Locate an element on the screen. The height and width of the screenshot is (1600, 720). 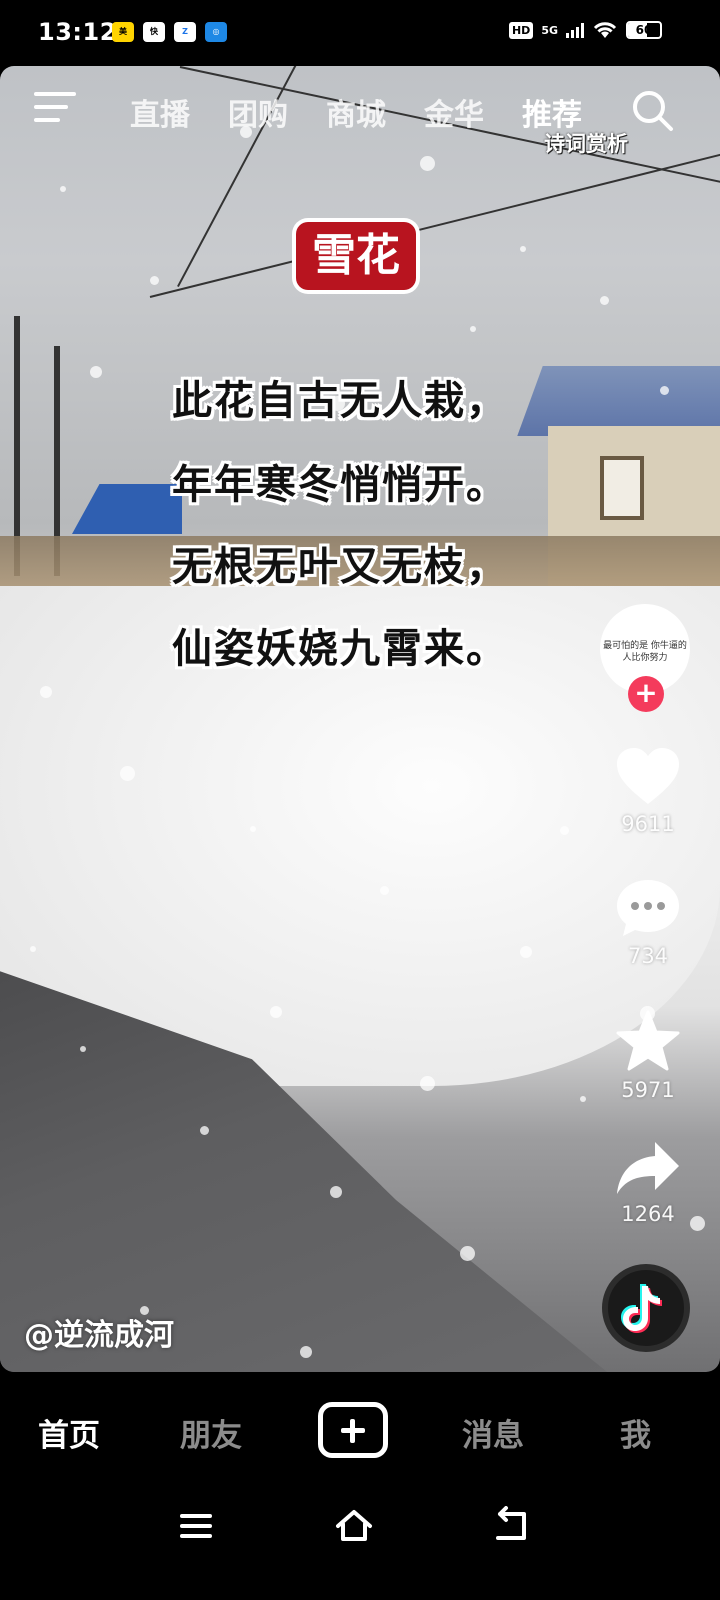
bottom-tab-bar: 首页 朋友 消息 我 is located at coordinates (360, 1427).